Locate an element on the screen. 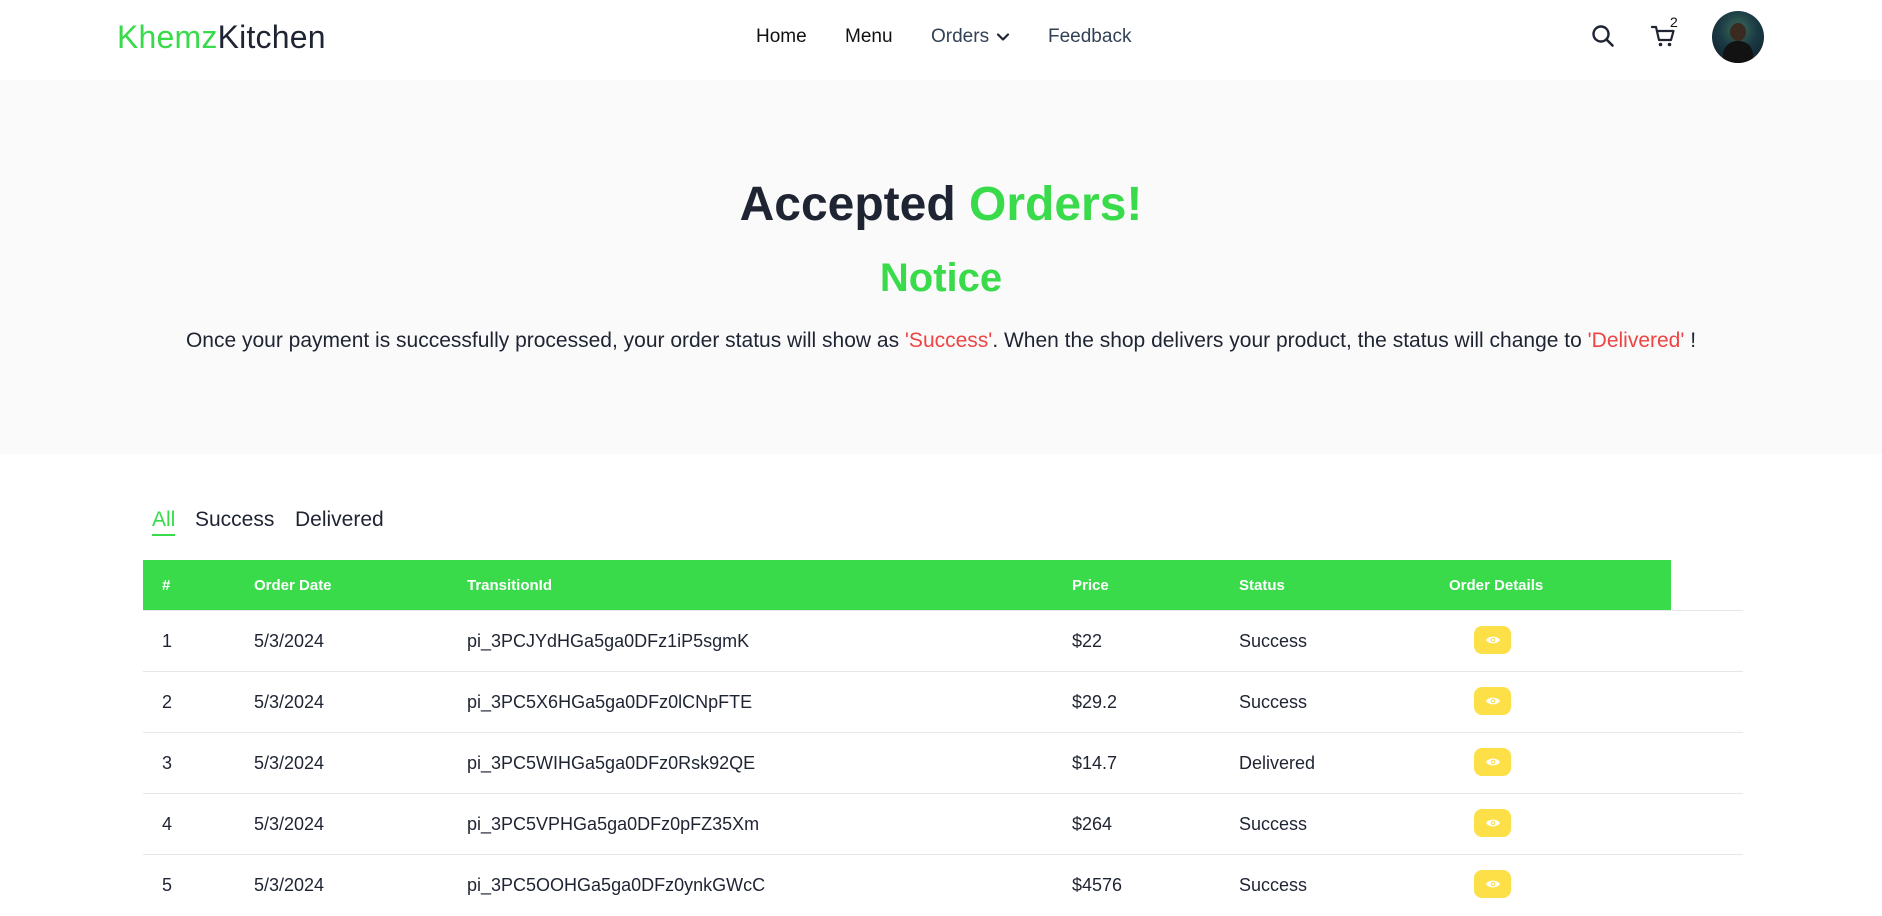 Image resolution: width=1882 pixels, height=916 pixels. header-order-details: Order Details is located at coordinates (1496, 585).